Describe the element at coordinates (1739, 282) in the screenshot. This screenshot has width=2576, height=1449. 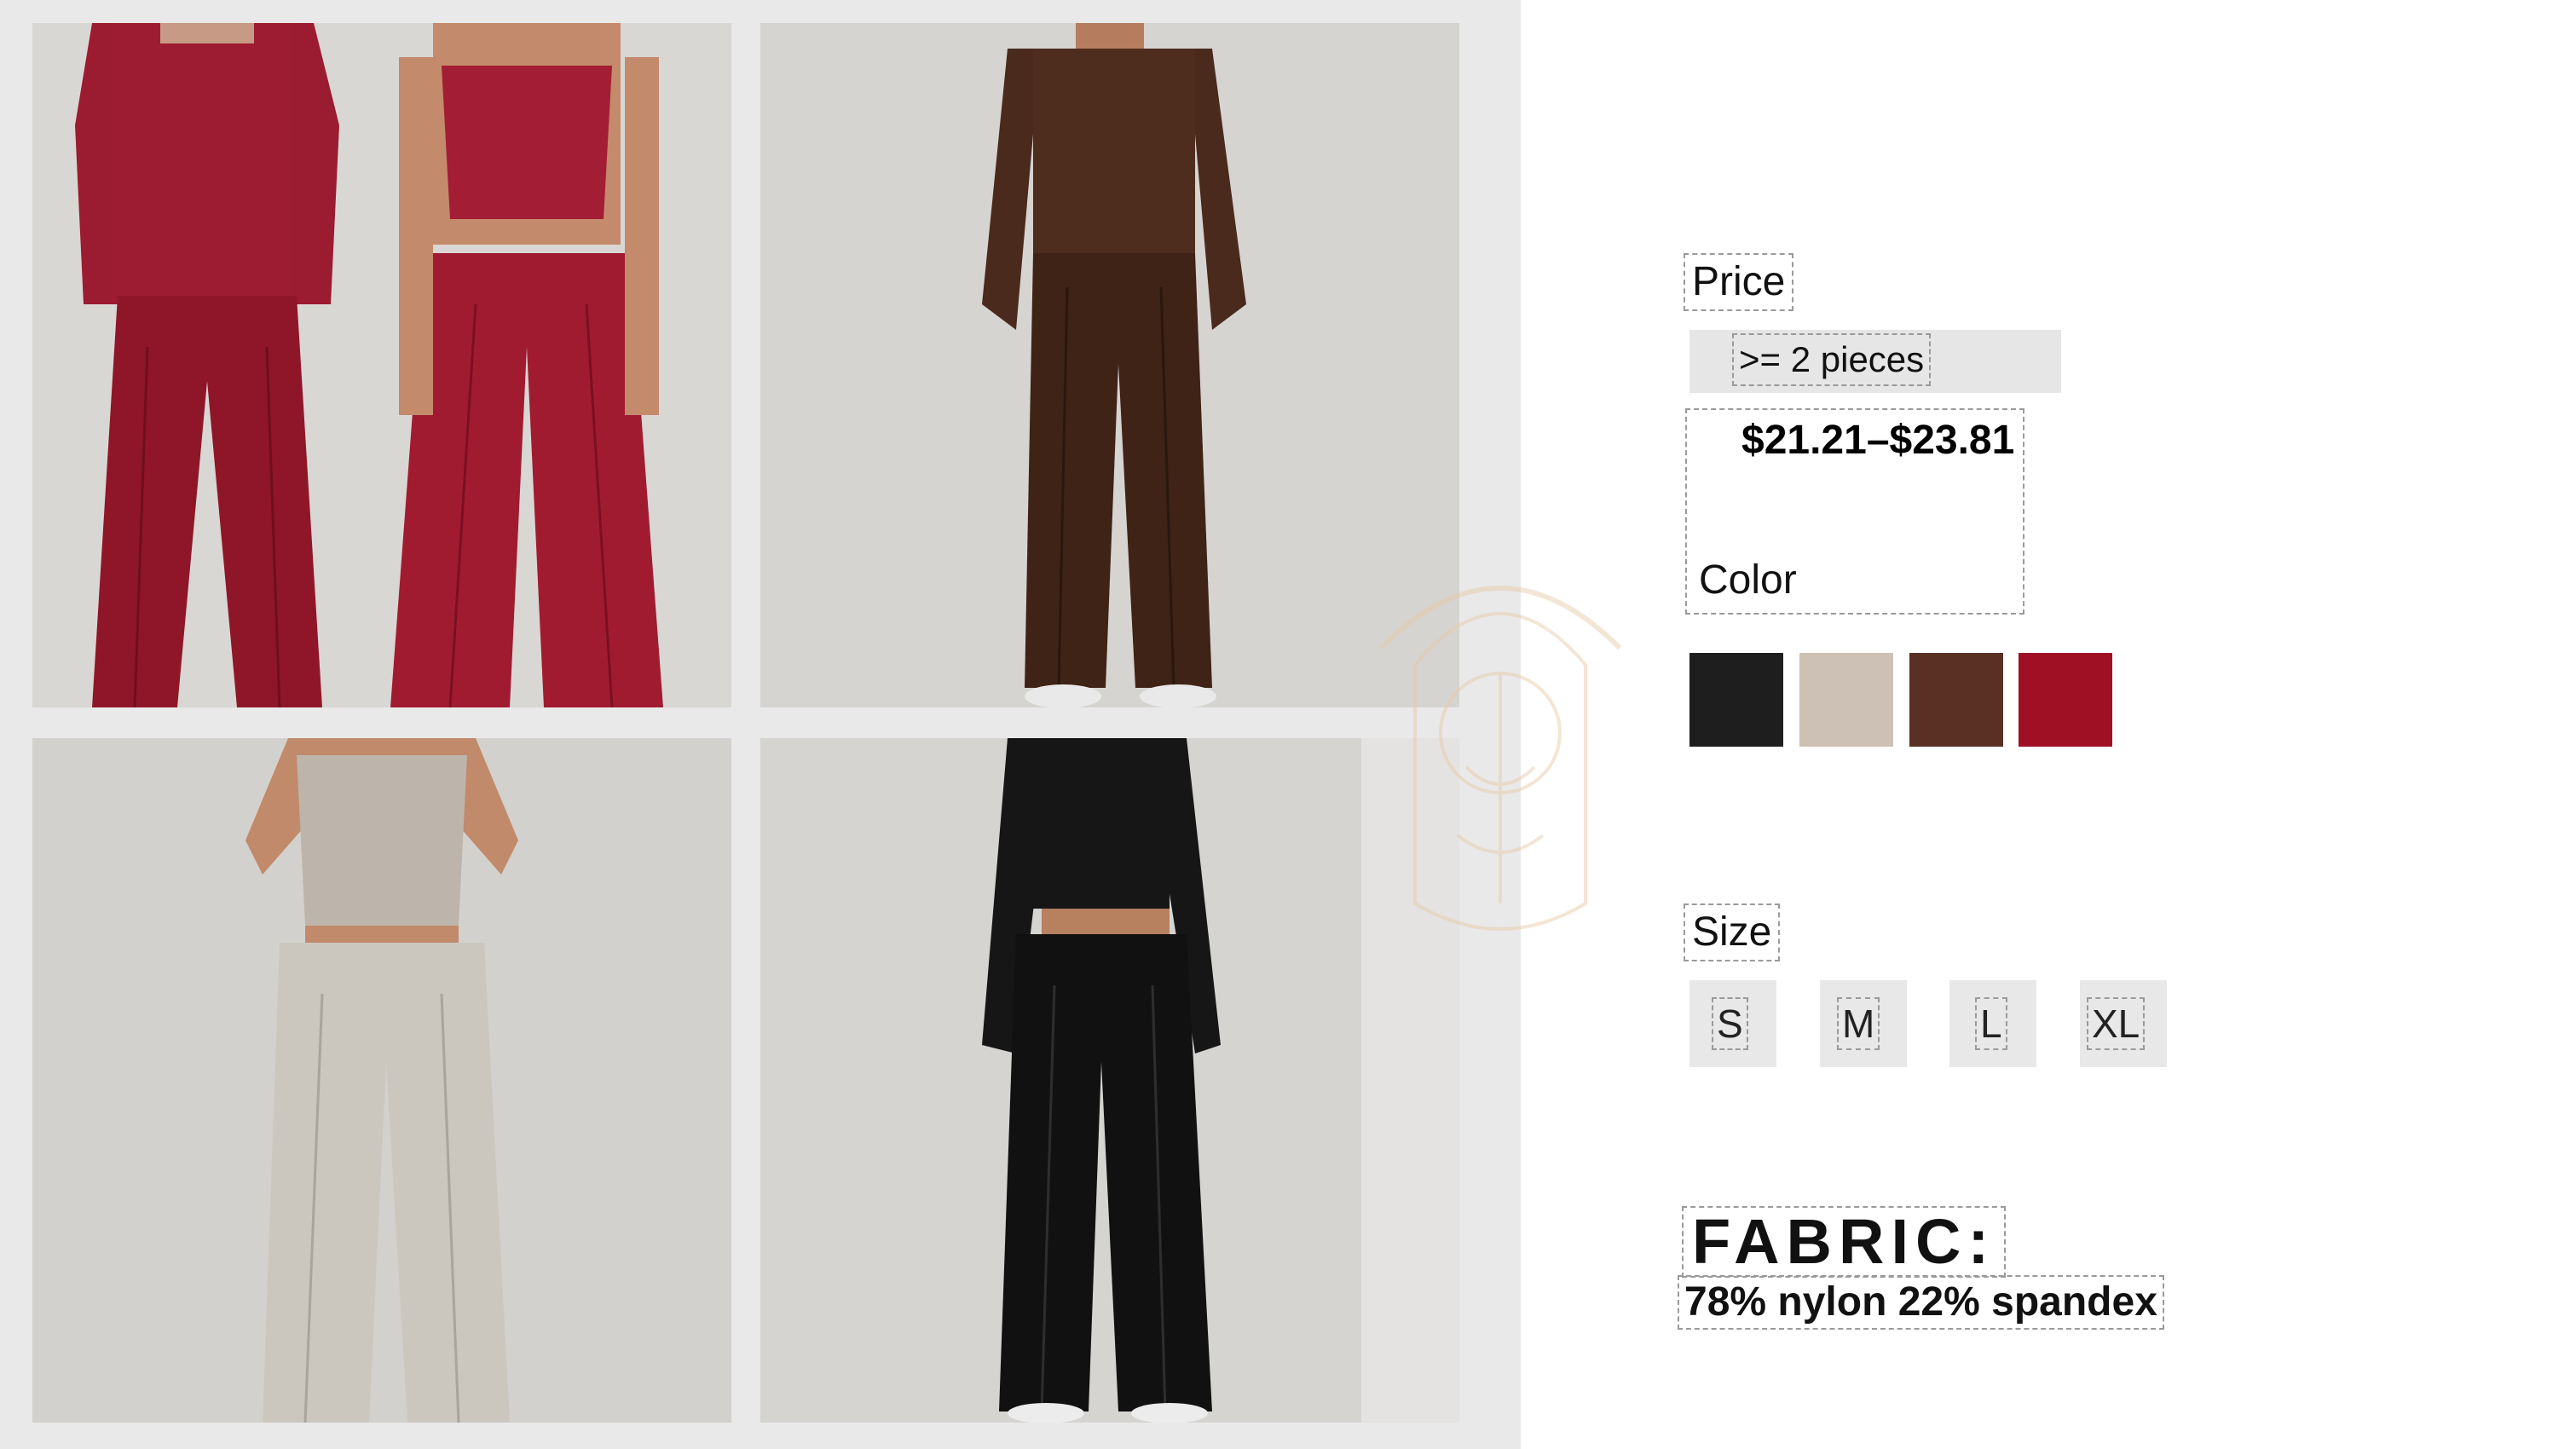
I see `price-label: Price` at that location.